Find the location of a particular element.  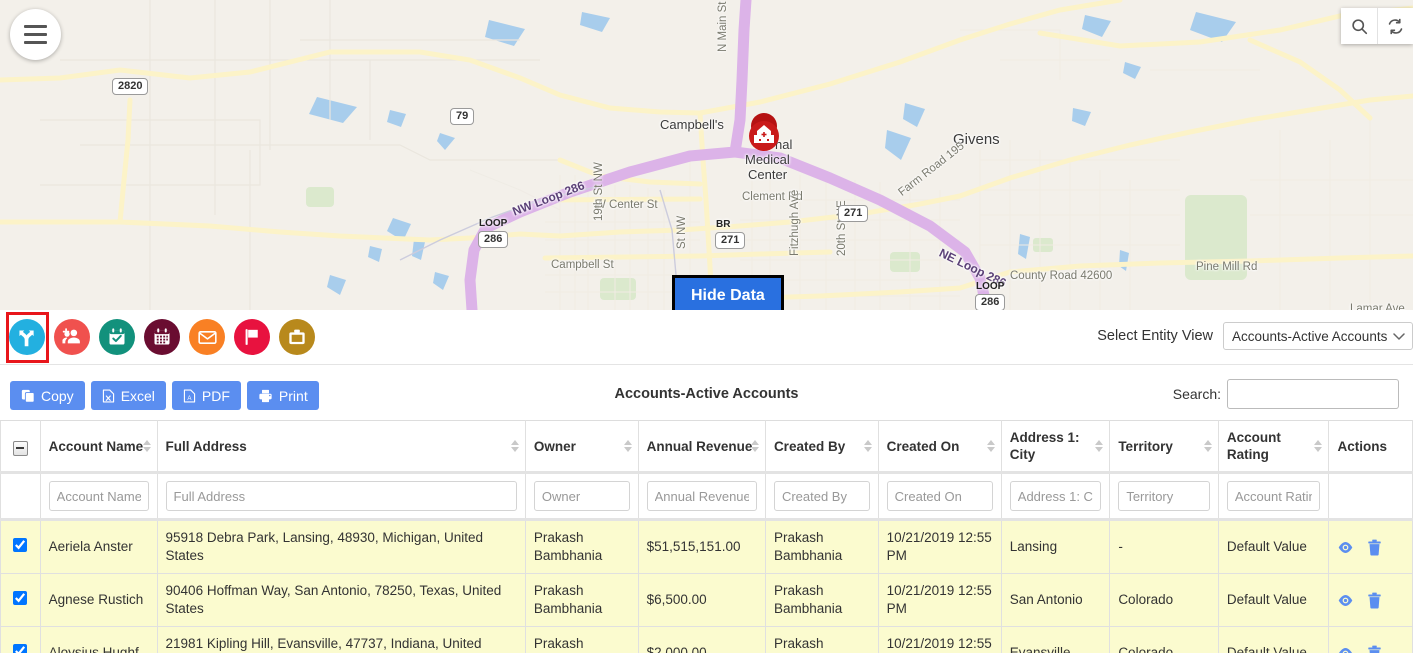

cell-account_name: Agnese Rustich is located at coordinates (98, 600).